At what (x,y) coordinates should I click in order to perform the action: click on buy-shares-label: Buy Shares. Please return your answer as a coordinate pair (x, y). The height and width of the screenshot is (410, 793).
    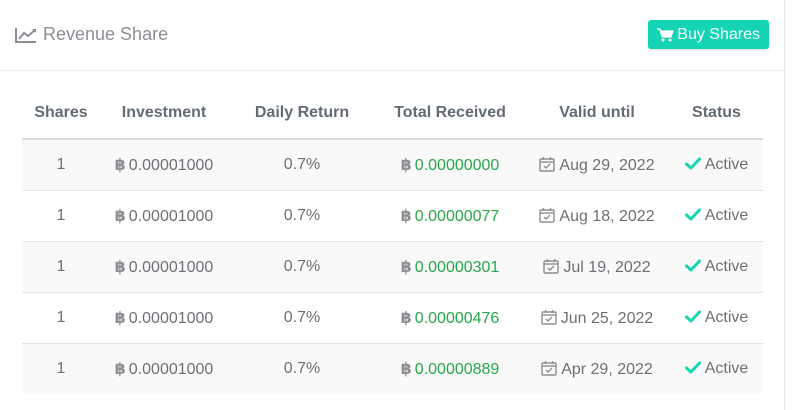
    Looking at the image, I should click on (718, 34).